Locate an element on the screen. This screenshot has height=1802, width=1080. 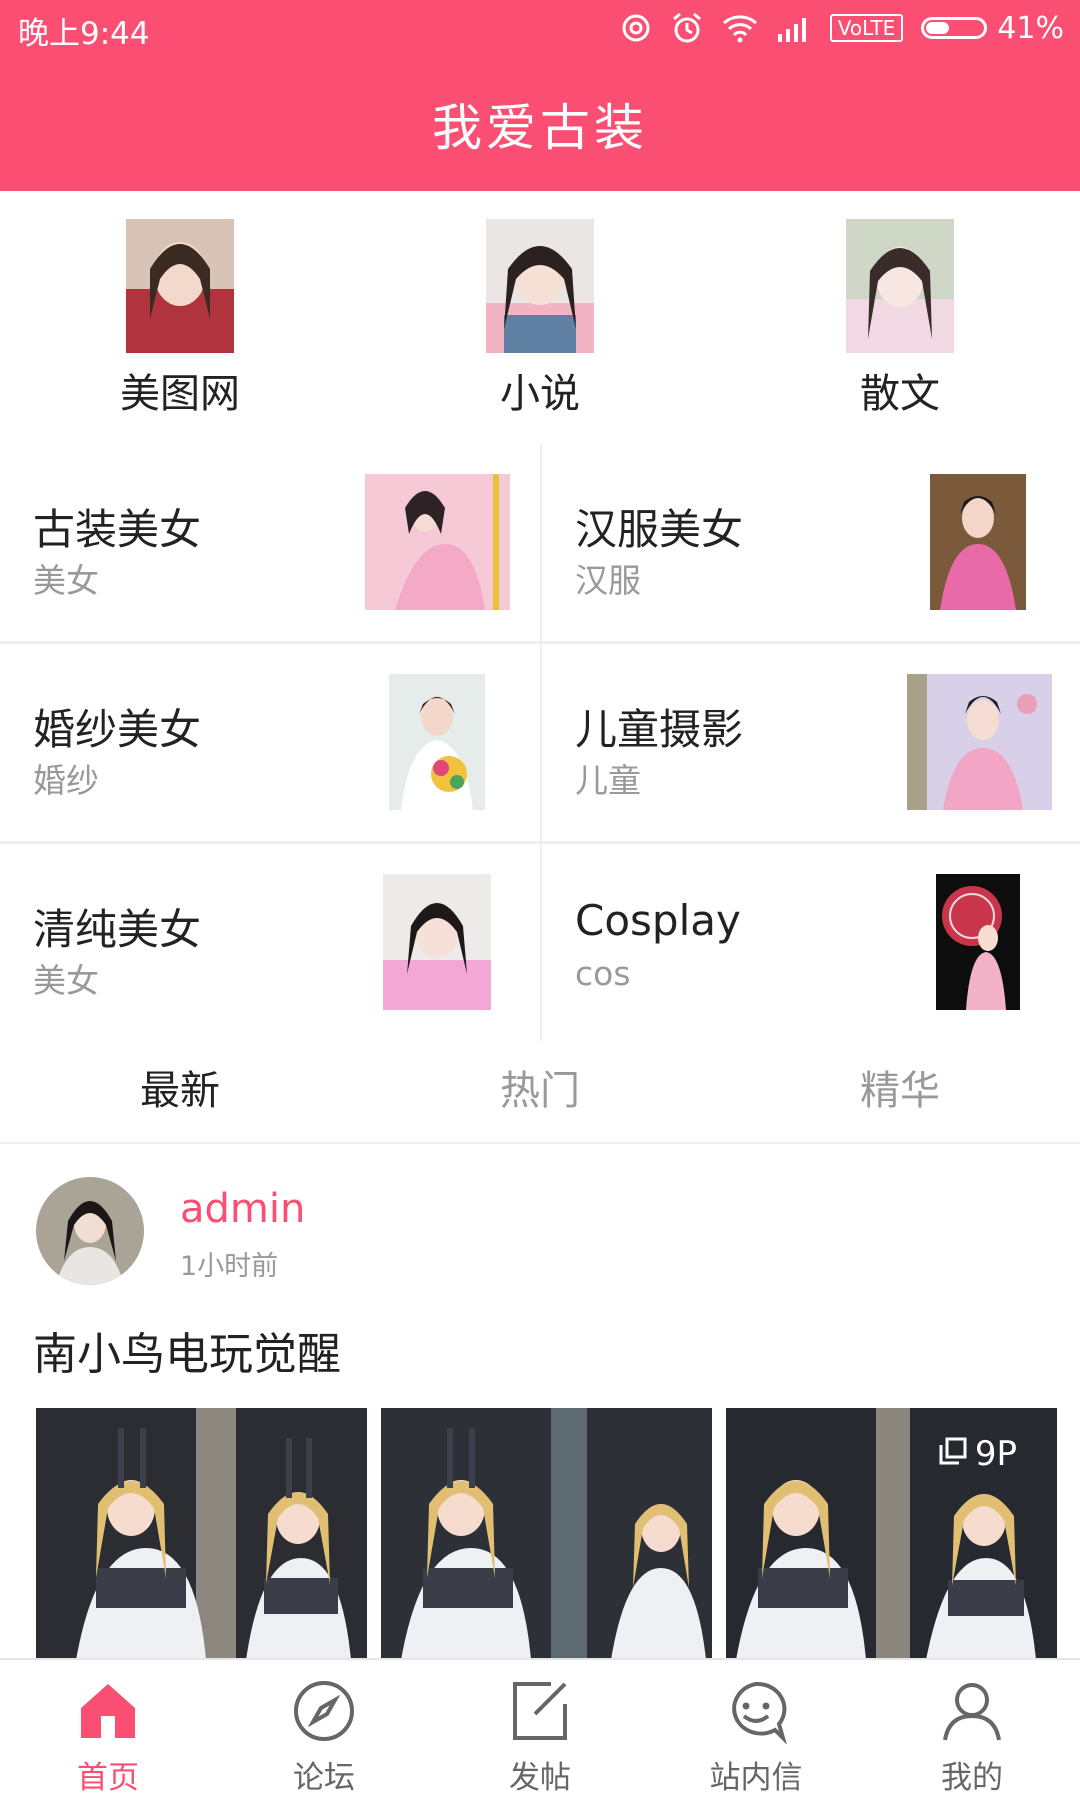
tab-latest: 最新 is located at coordinates (180, 1091).